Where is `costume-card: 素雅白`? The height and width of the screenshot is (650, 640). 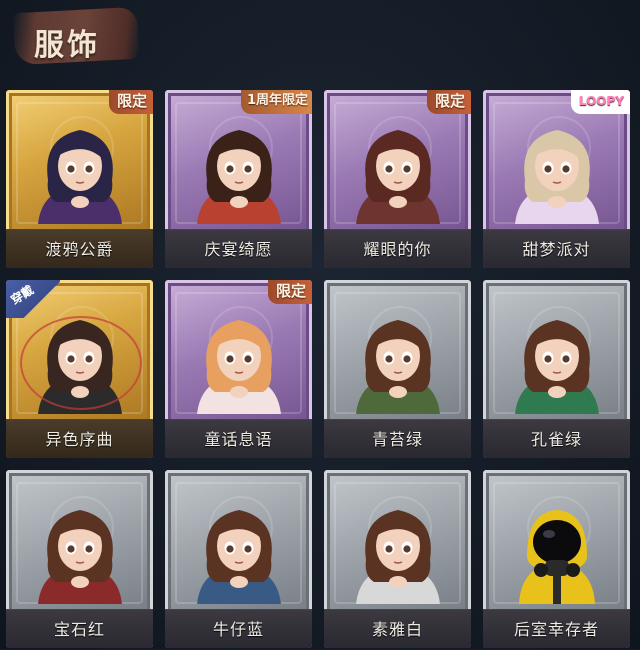 costume-card: 素雅白 is located at coordinates (397, 559).